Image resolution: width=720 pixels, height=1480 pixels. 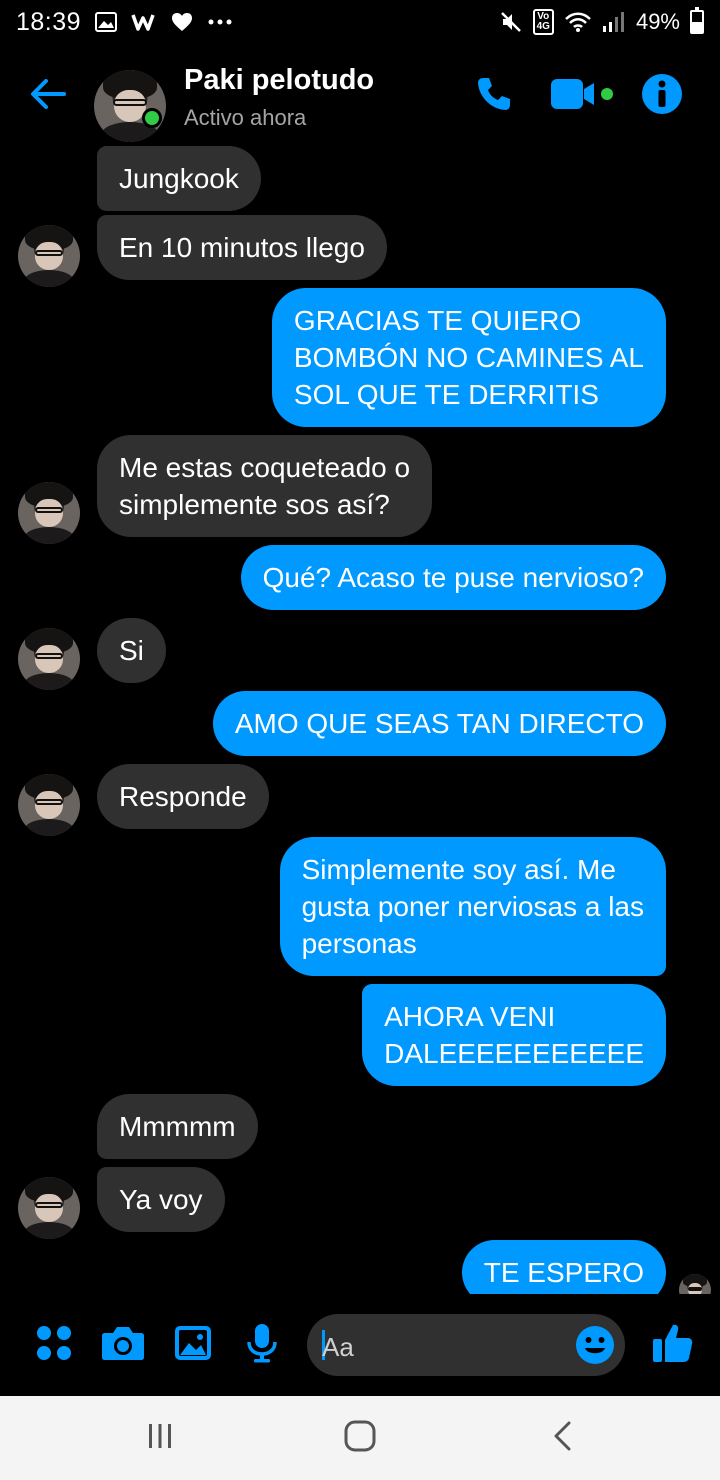 I want to click on message-composer: Aa, so click(x=360, y=1346).